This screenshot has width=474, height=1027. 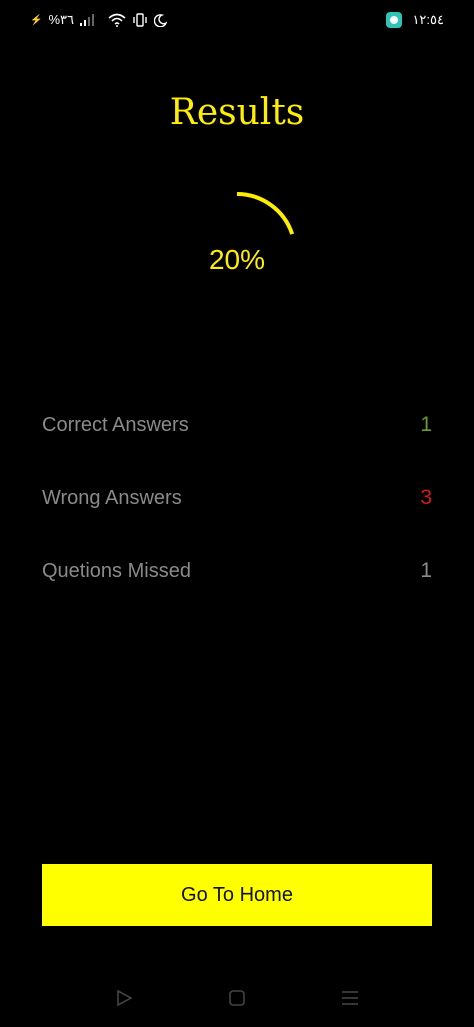 I want to click on status-left: ⚡ %٣٦, so click(x=98, y=20).